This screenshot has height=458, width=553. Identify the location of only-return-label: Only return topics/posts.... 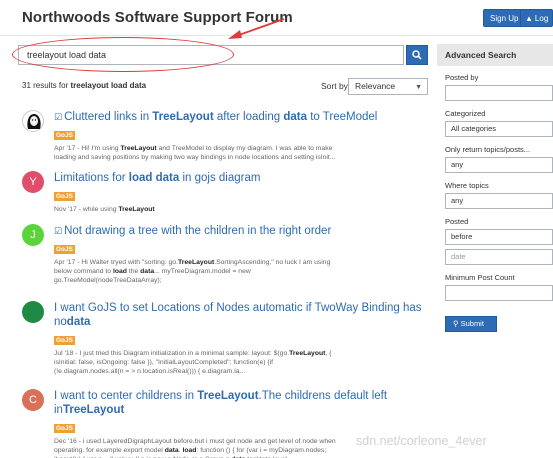
(488, 149).